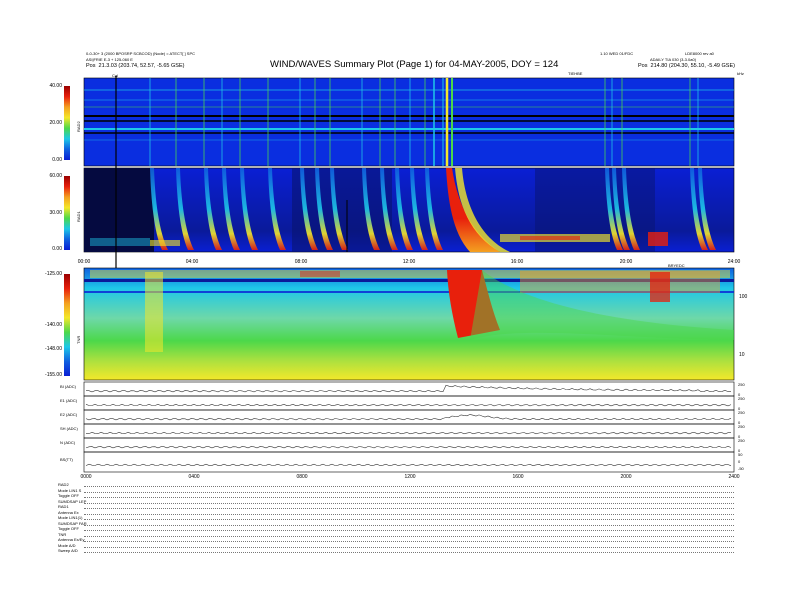 Image resolution: width=792 pixels, height=612 pixels. Describe the element at coordinates (71, 539) in the screenshot. I see `param-line: Antenna Ex/Ey` at that location.